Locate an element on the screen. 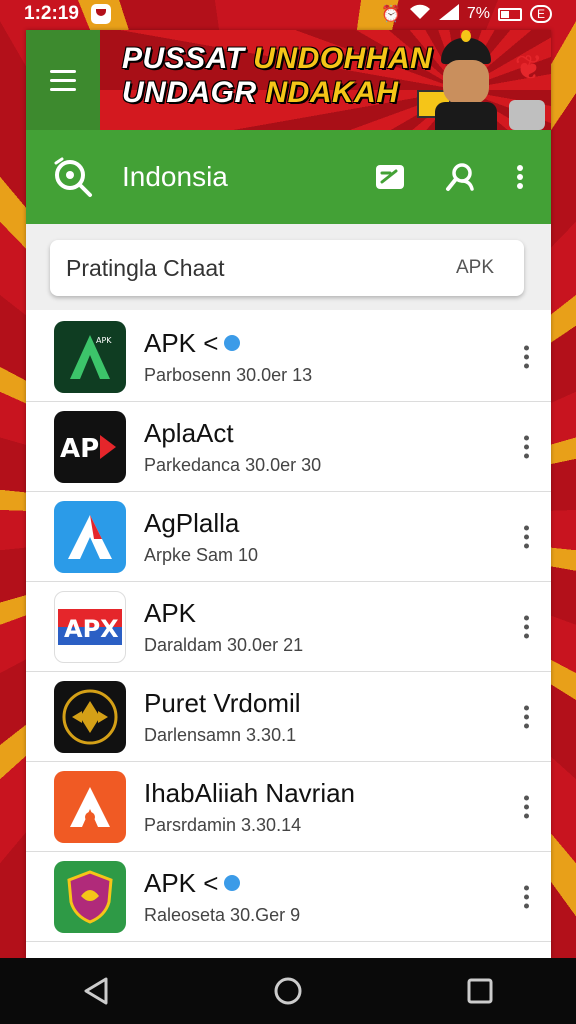  location-search-icon is located at coordinates (72, 177).